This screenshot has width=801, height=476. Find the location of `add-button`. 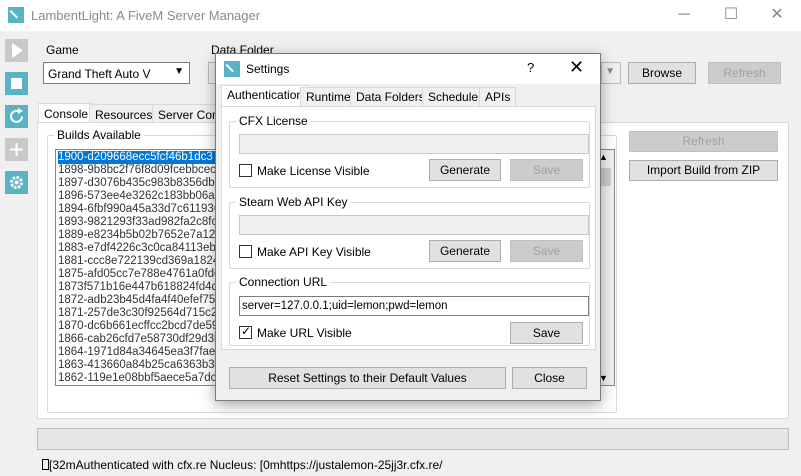

add-button is located at coordinates (16, 149).